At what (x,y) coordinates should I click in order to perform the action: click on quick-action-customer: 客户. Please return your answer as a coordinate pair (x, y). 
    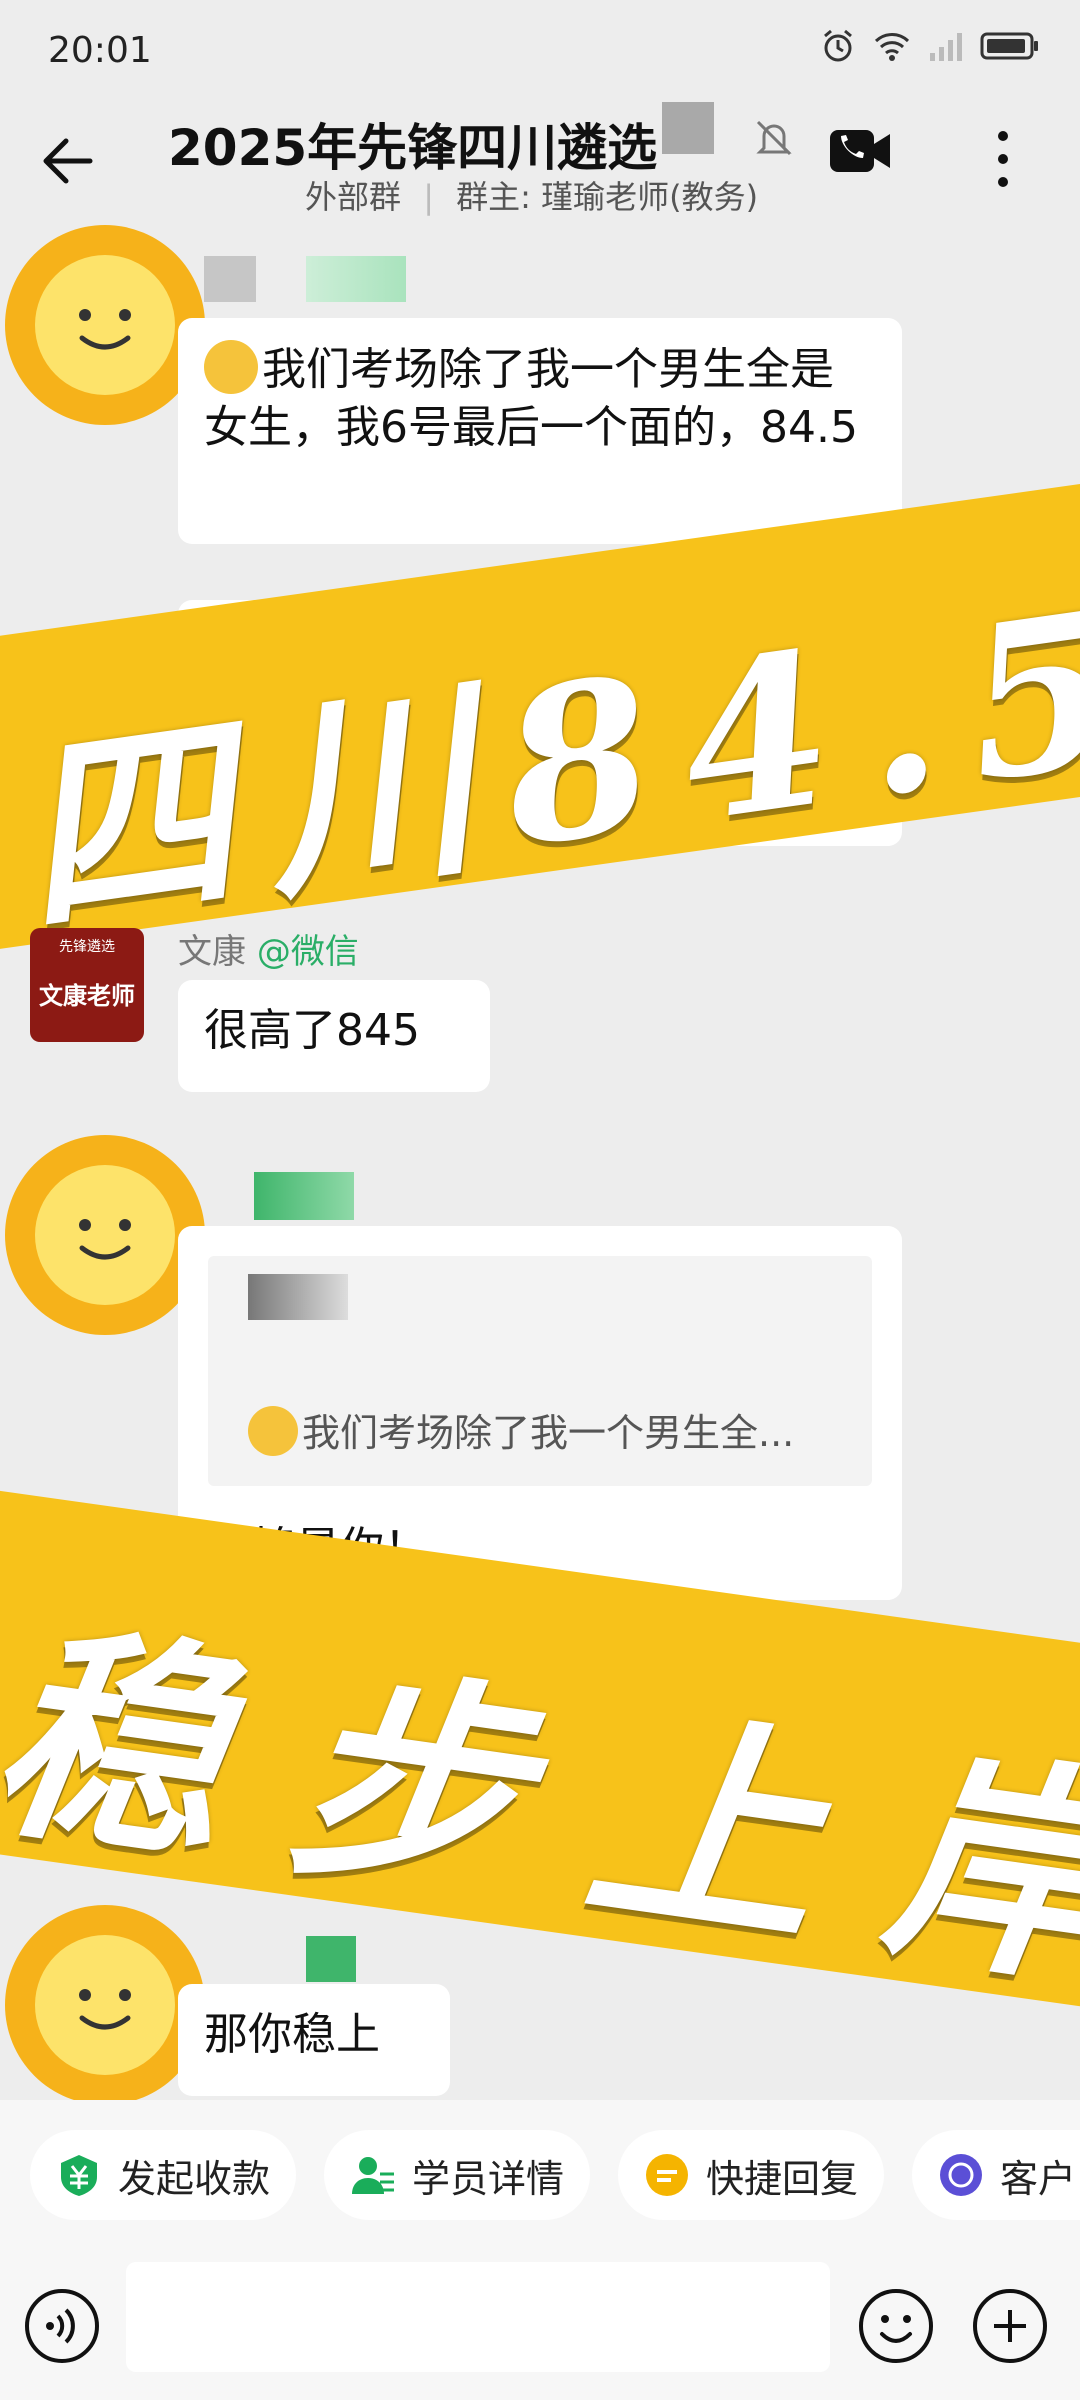
    Looking at the image, I should click on (996, 2175).